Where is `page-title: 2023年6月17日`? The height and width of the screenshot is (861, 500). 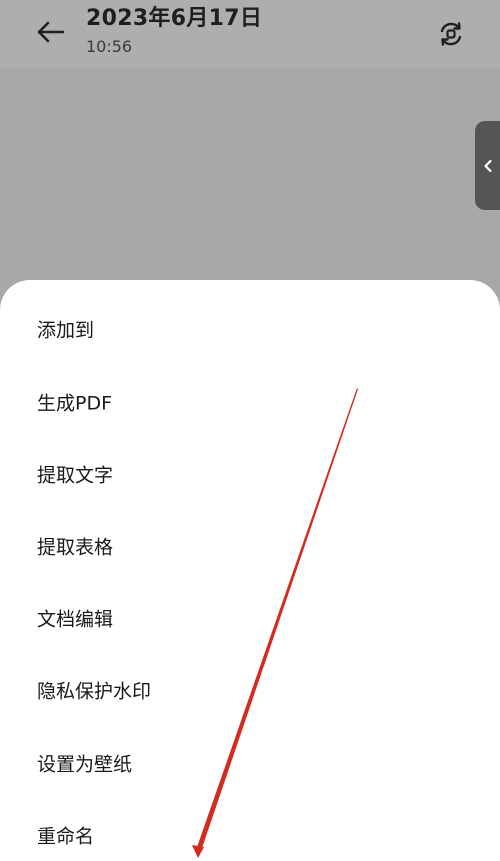
page-title: 2023年6月17日 is located at coordinates (174, 18).